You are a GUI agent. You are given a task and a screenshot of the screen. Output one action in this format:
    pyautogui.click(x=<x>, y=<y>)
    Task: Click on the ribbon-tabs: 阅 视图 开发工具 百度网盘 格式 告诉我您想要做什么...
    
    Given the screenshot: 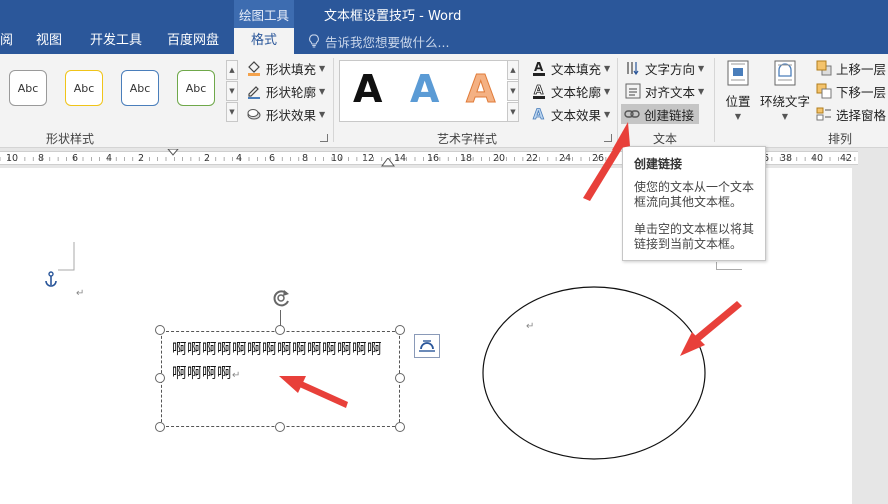 What is the action you would take?
    pyautogui.click(x=444, y=41)
    